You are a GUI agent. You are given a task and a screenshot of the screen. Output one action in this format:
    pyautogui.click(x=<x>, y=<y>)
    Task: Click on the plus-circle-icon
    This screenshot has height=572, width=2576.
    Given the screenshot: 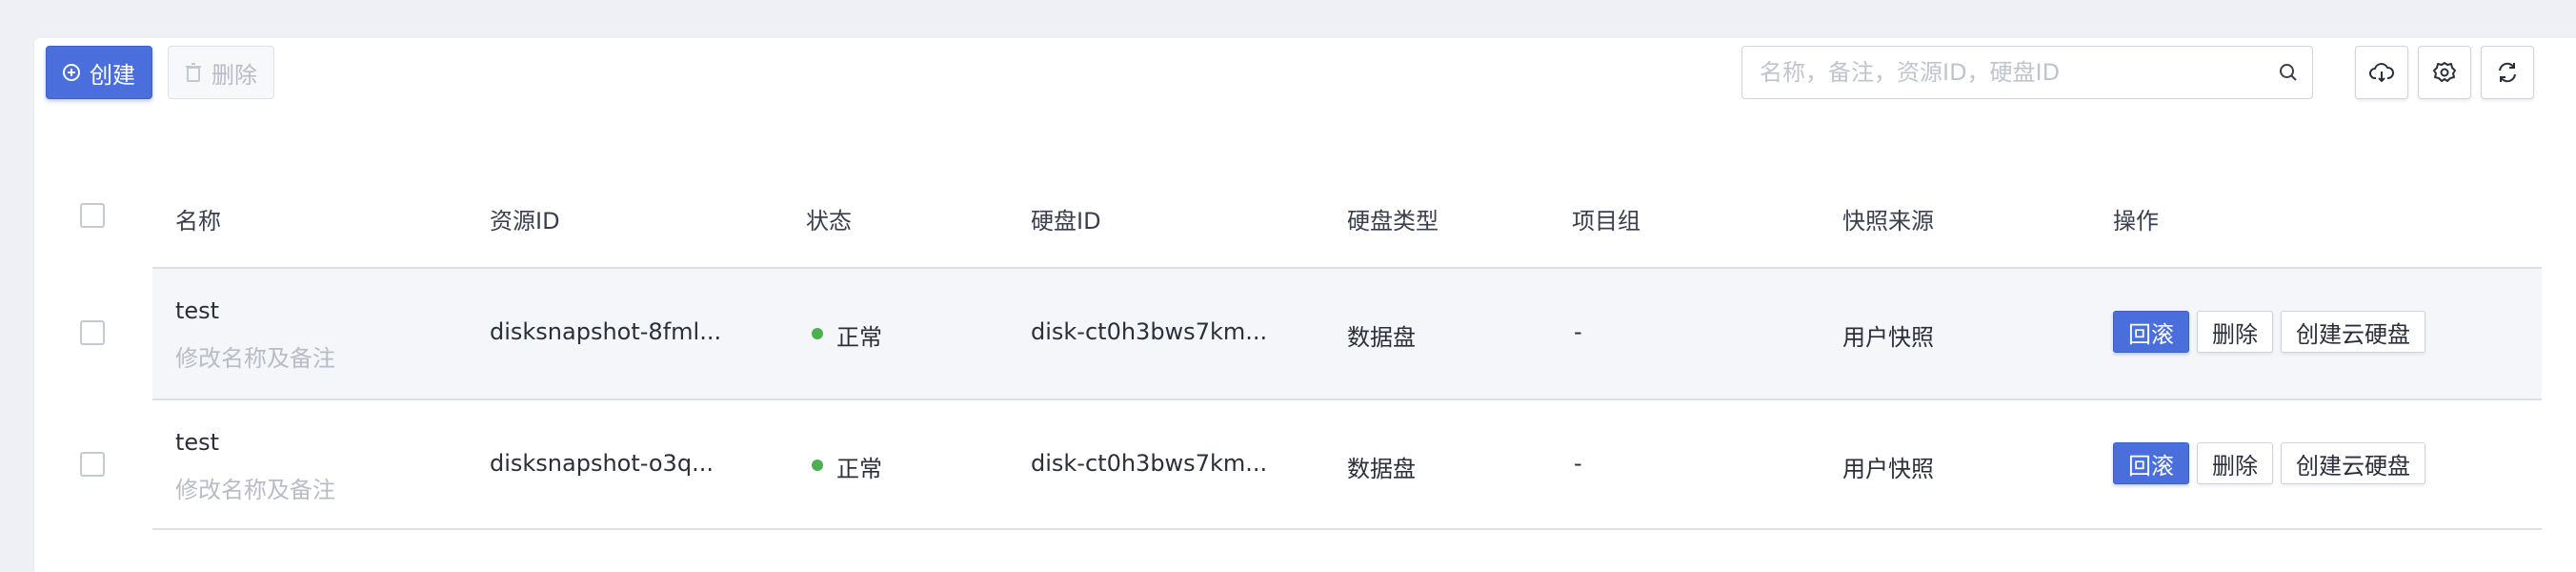 What is the action you would take?
    pyautogui.click(x=71, y=72)
    